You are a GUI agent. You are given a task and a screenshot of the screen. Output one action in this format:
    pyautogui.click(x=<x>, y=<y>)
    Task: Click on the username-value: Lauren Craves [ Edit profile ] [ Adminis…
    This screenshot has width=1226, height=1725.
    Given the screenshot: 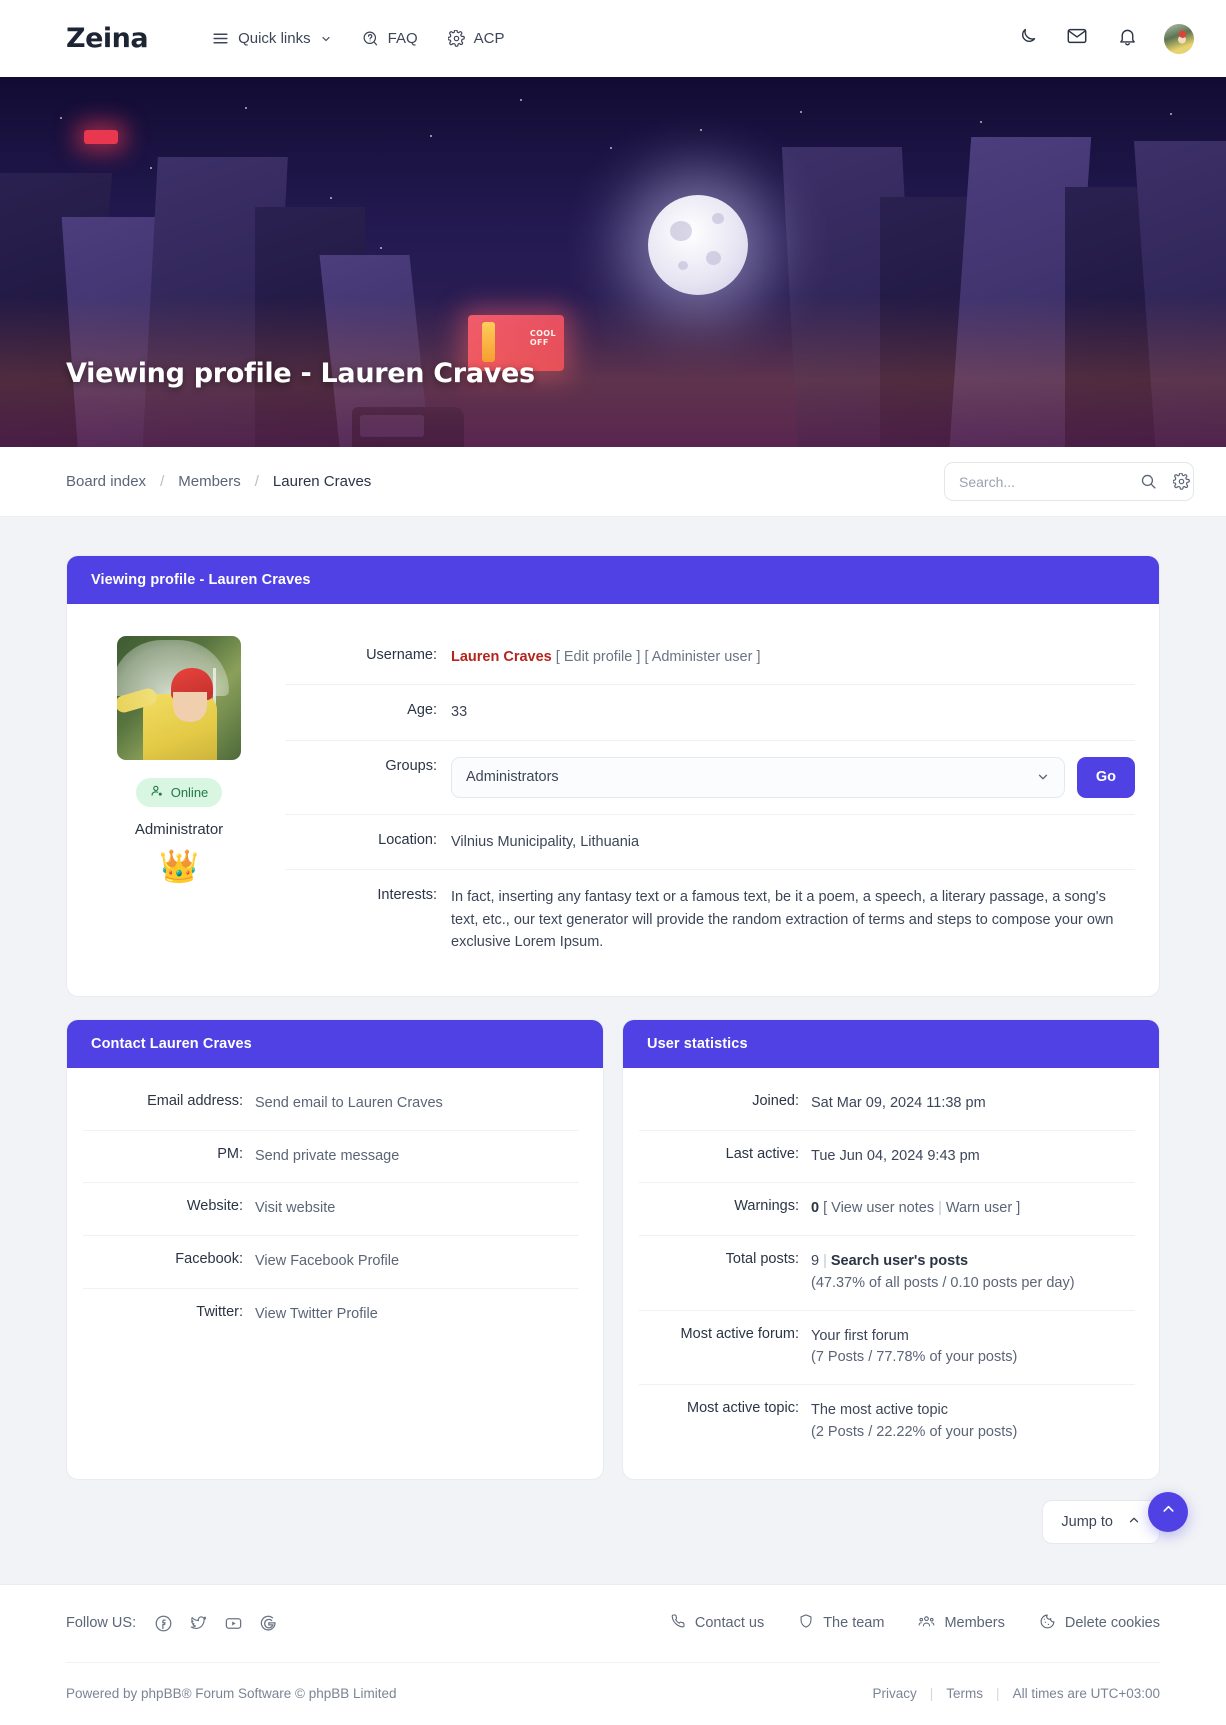 What is the action you would take?
    pyautogui.click(x=605, y=657)
    